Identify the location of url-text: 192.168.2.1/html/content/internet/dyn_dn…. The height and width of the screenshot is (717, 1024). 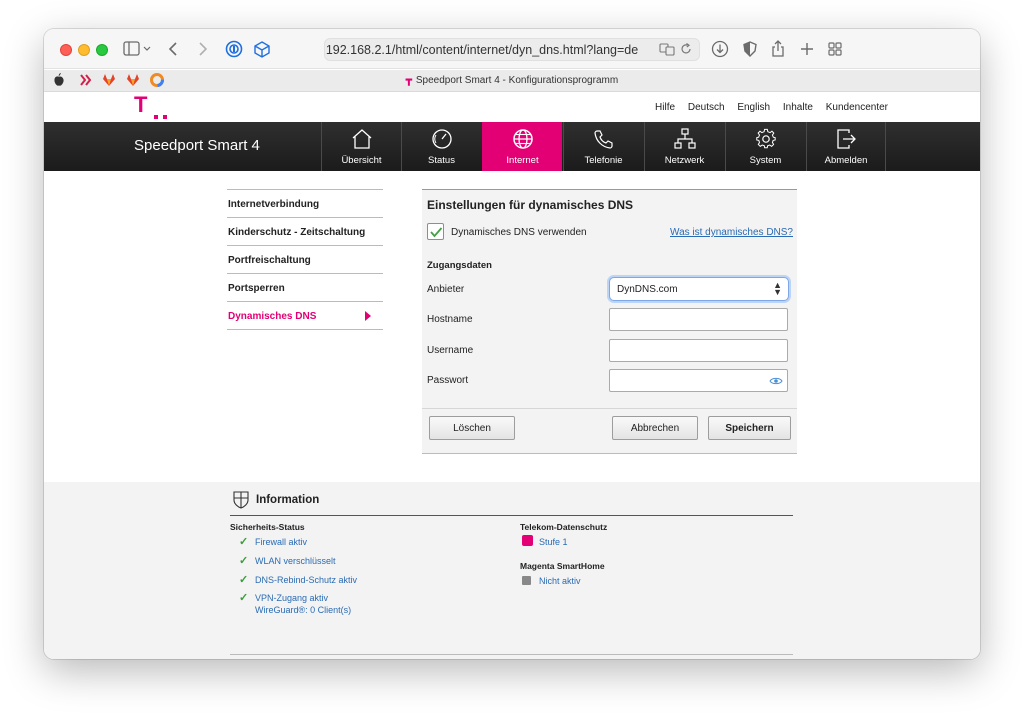
(482, 50).